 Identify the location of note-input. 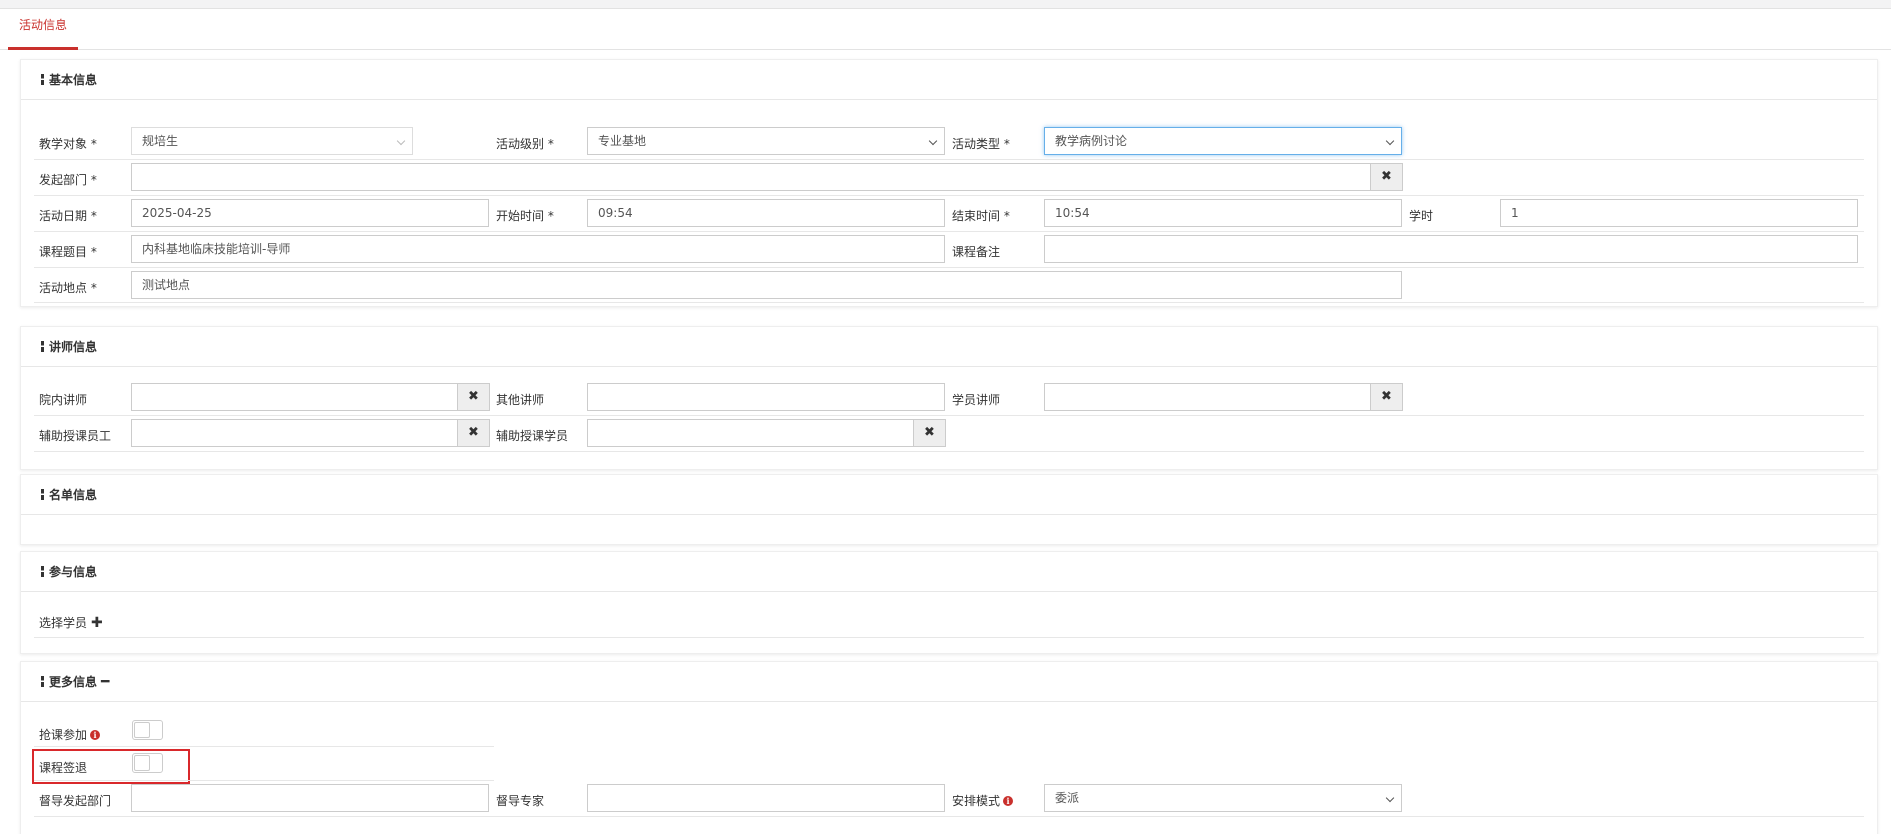
(1451, 249).